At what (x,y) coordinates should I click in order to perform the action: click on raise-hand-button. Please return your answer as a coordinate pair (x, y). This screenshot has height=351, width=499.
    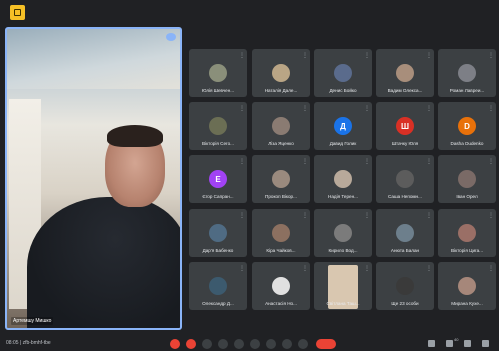
    Looking at the image, I should click on (255, 344).